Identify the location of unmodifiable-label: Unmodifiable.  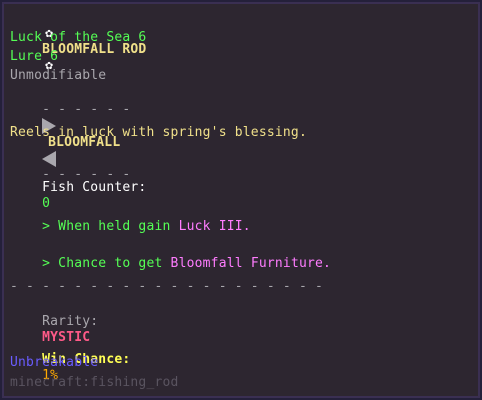
(58, 75).